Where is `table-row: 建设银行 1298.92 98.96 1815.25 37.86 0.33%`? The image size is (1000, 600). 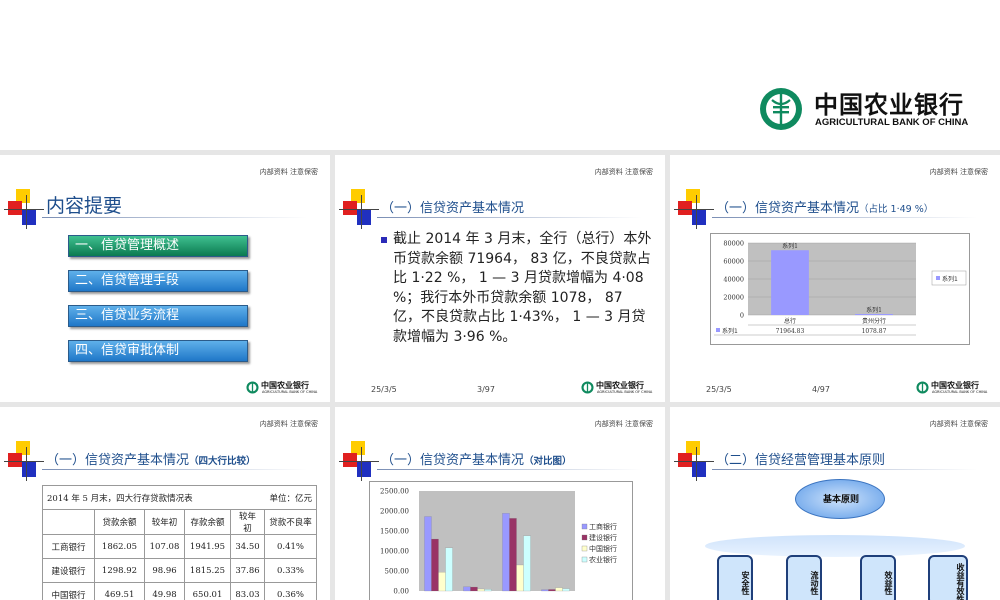
table-row: 建设银行 1298.92 98.96 1815.25 37.86 0.33% is located at coordinates (179, 570).